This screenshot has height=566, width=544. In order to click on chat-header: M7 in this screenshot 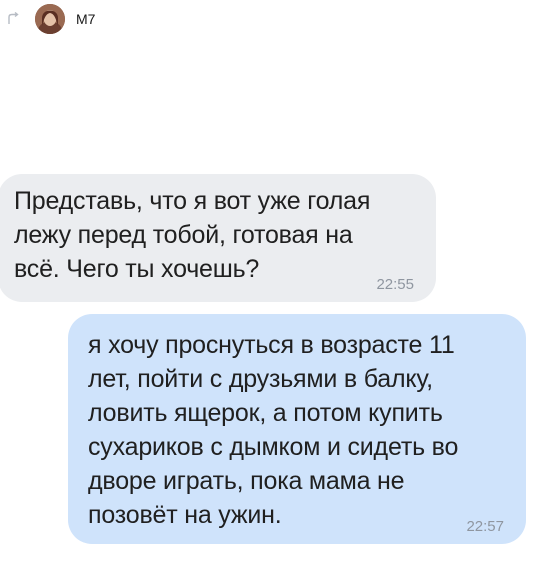, I will do `click(272, 20)`.